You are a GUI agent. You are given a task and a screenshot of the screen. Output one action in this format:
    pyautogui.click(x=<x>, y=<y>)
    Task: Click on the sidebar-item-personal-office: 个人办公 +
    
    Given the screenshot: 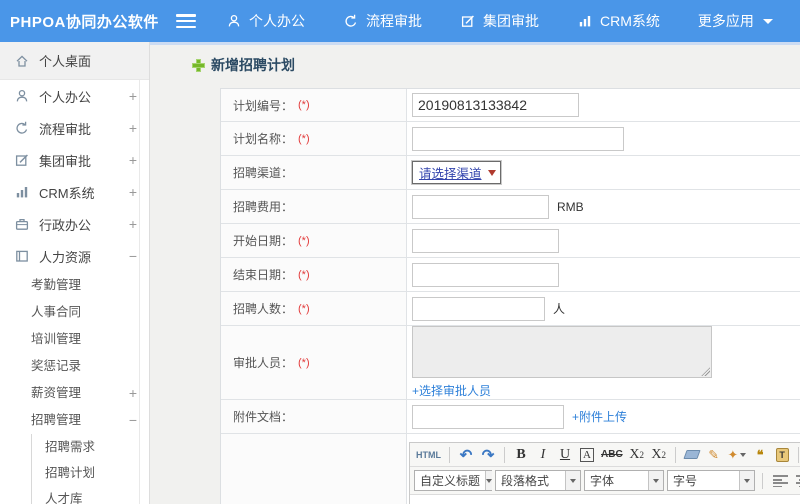 What is the action you would take?
    pyautogui.click(x=74, y=96)
    